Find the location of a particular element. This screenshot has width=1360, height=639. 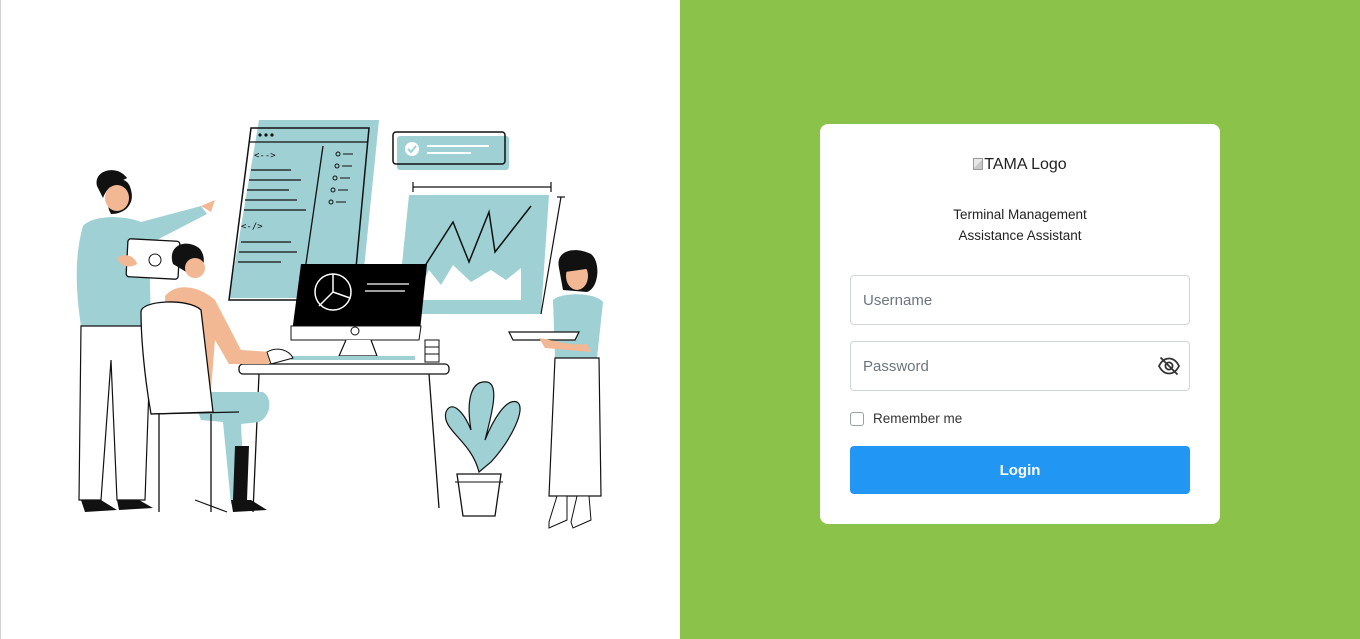

password-field-wrapper is located at coordinates (1020, 366).